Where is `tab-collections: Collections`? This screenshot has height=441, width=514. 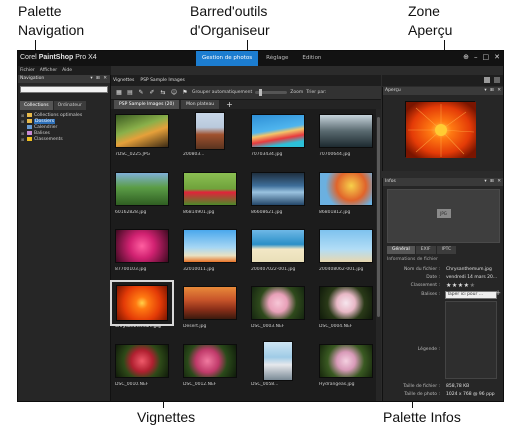 tab-collections: Collections is located at coordinates (36, 105).